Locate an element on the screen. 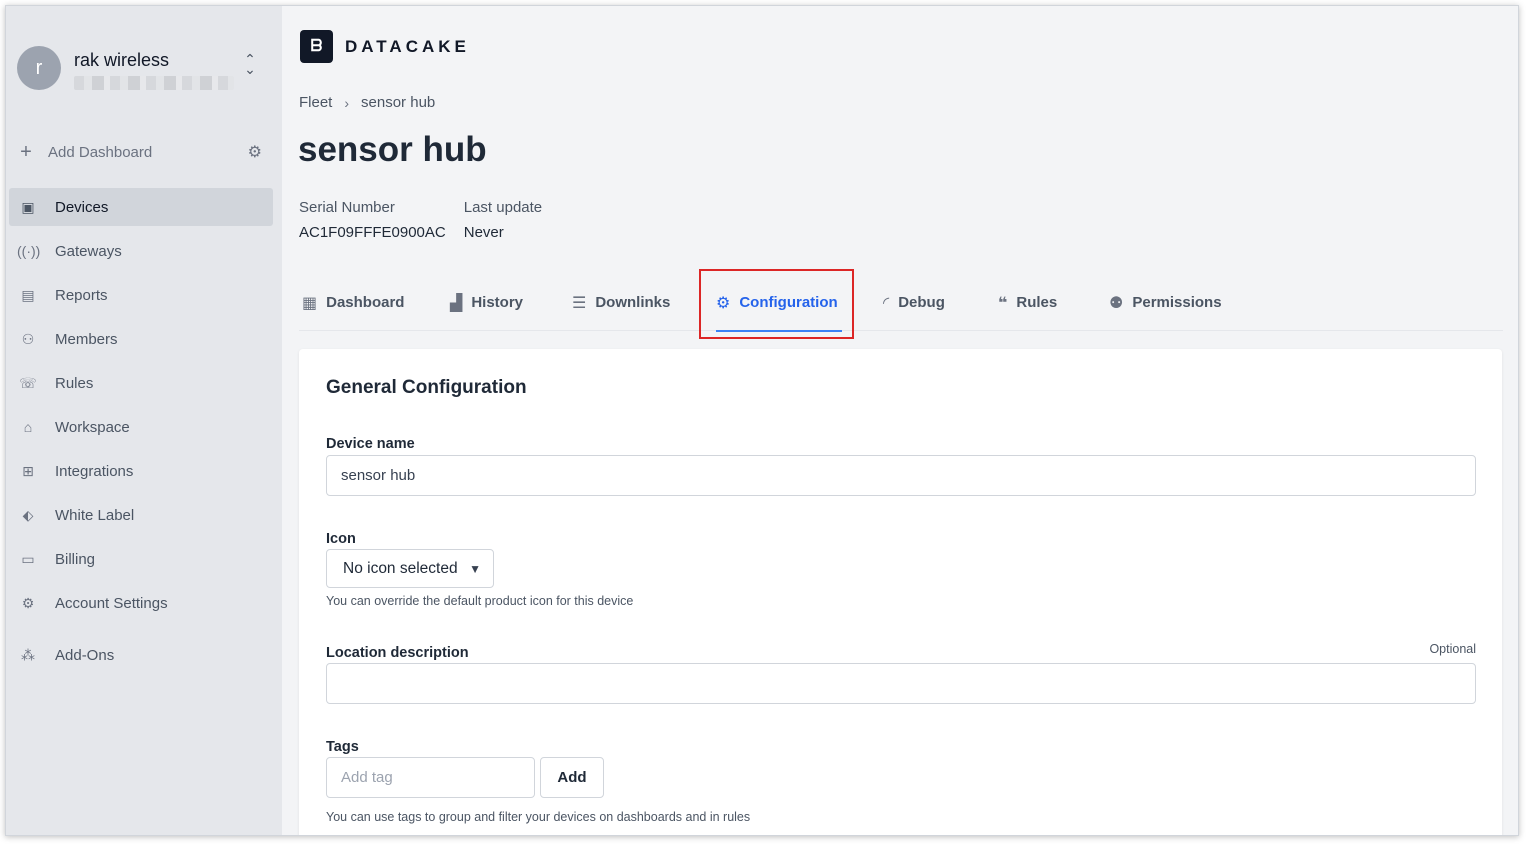 The image size is (1528, 844). chevron-down-icon: ▼ is located at coordinates (475, 568).